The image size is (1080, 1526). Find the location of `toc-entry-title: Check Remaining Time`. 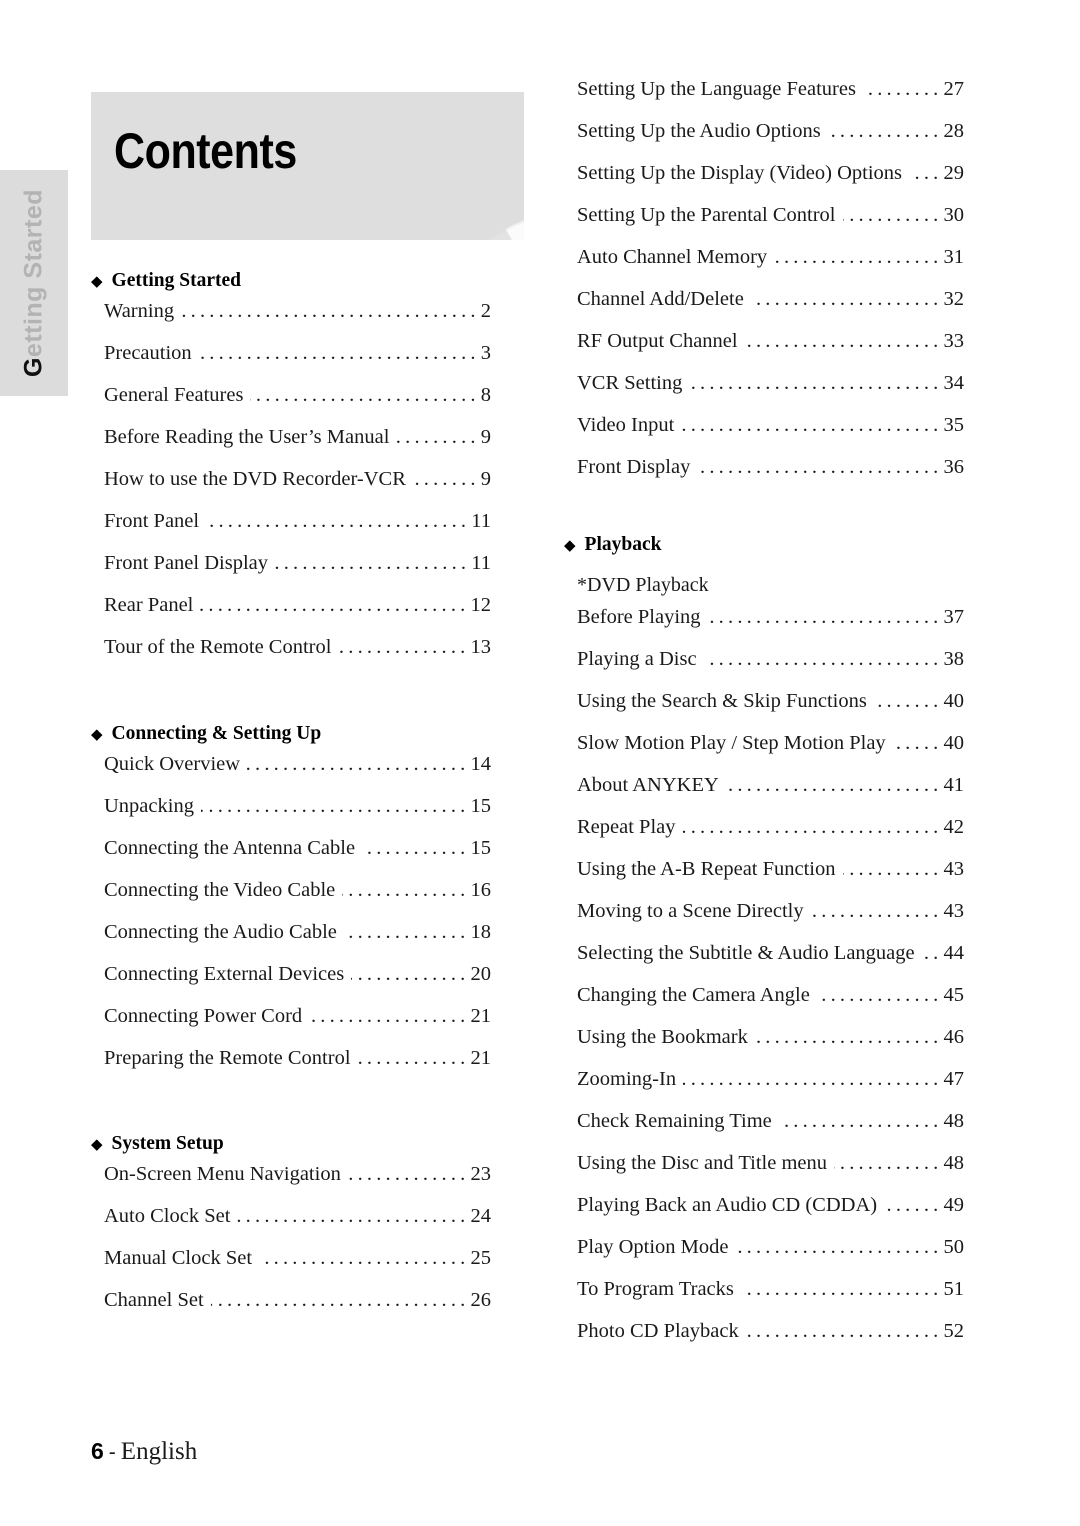

toc-entry-title: Check Remaining Time is located at coordinates (674, 1121).